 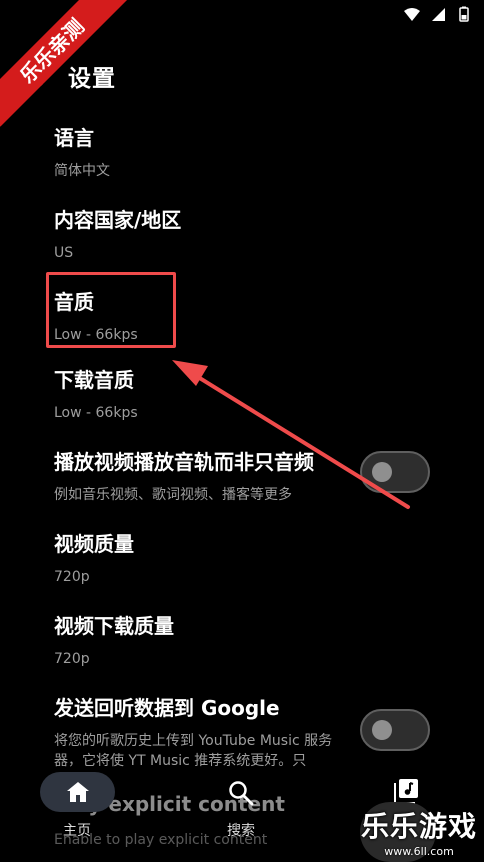 What do you see at coordinates (77, 830) in the screenshot?
I see `nav-home-label: 主页` at bounding box center [77, 830].